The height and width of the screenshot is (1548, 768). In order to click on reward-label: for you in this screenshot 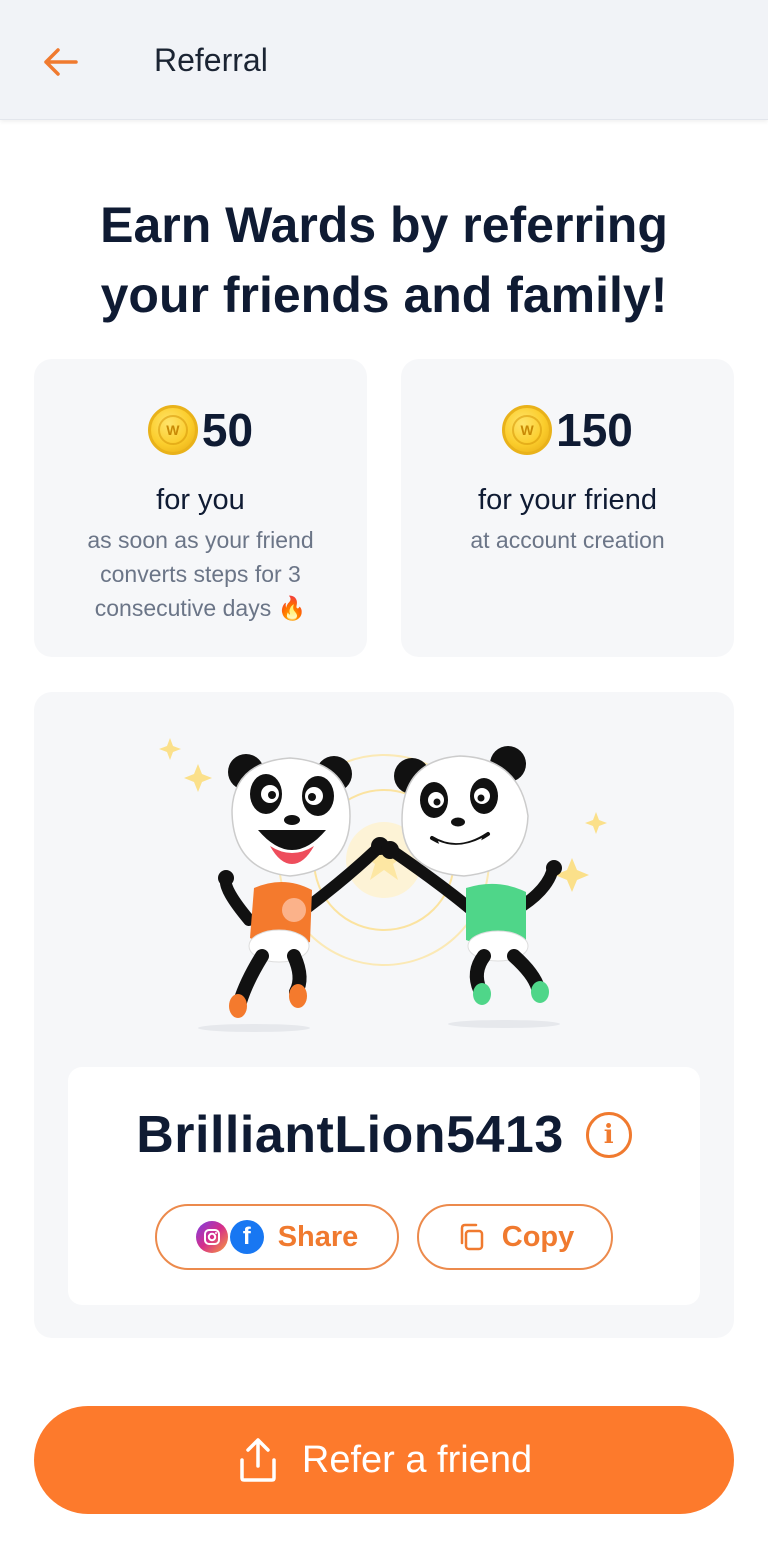, I will do `click(200, 500)`.